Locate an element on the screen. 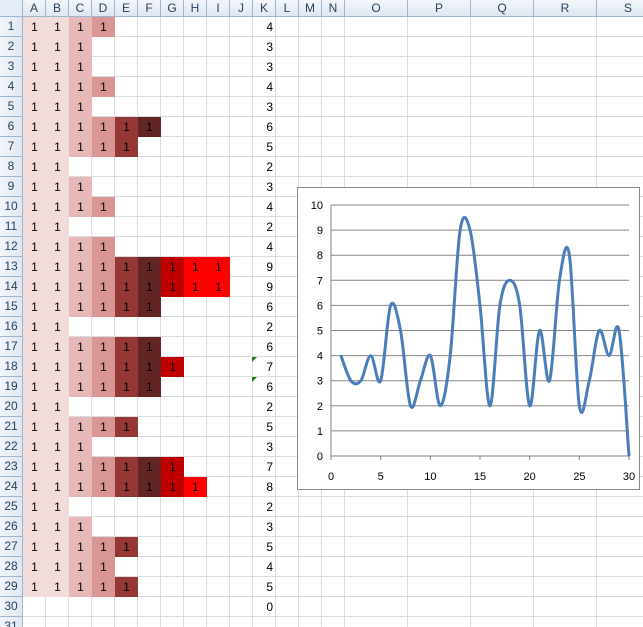  column-header-s: S is located at coordinates (620, 8).